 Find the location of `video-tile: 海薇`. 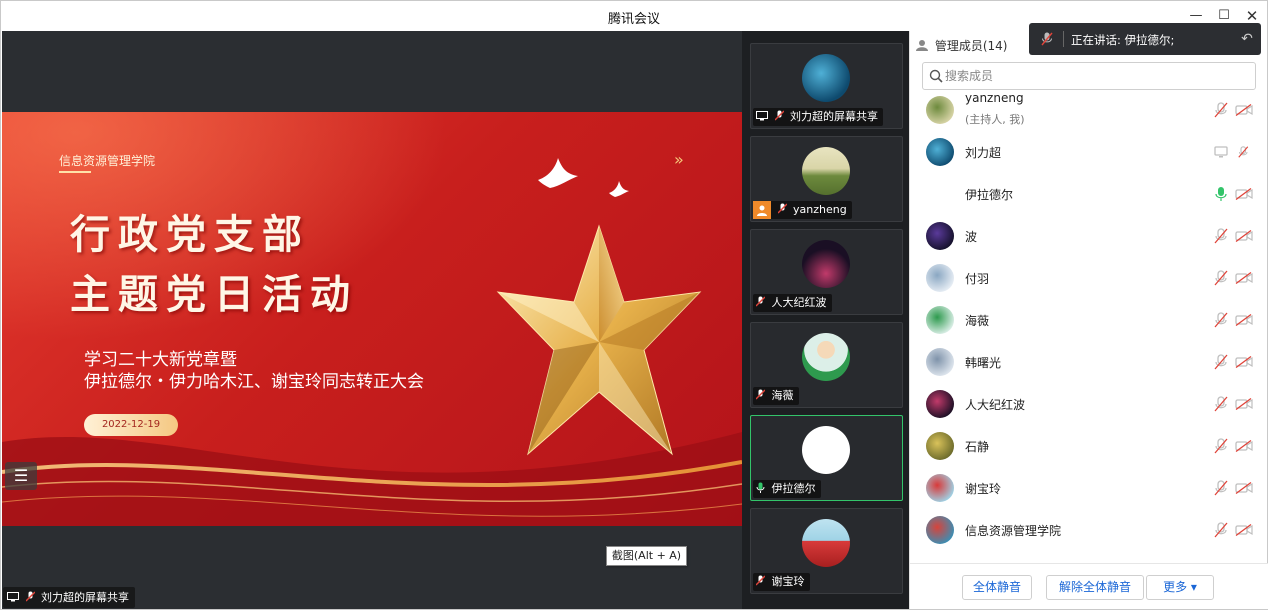

video-tile: 海薇 is located at coordinates (826, 365).